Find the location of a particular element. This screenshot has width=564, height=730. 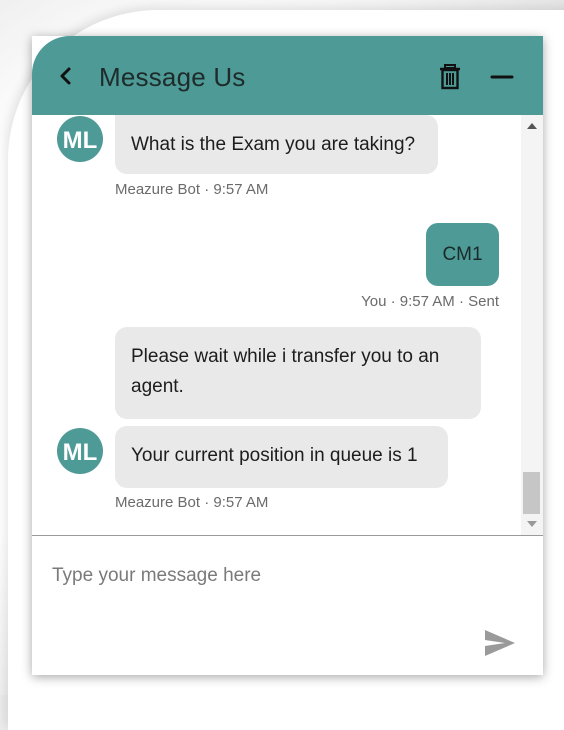

back-button is located at coordinates (66, 76).